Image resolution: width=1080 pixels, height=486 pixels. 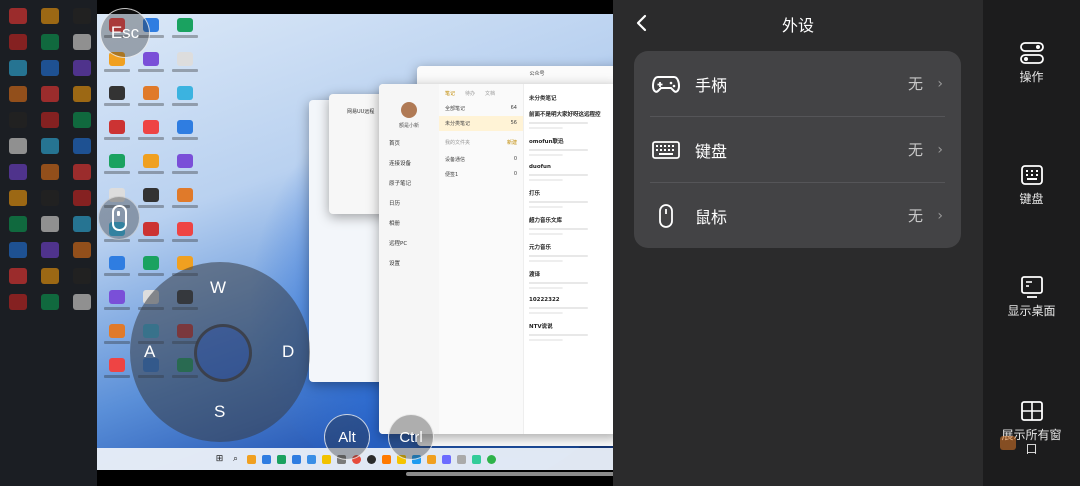 What do you see at coordinates (1031, 243) in the screenshot?
I see `right-toolbar: 操作 键盘 显示桌面 展示所有窗口` at bounding box center [1031, 243].